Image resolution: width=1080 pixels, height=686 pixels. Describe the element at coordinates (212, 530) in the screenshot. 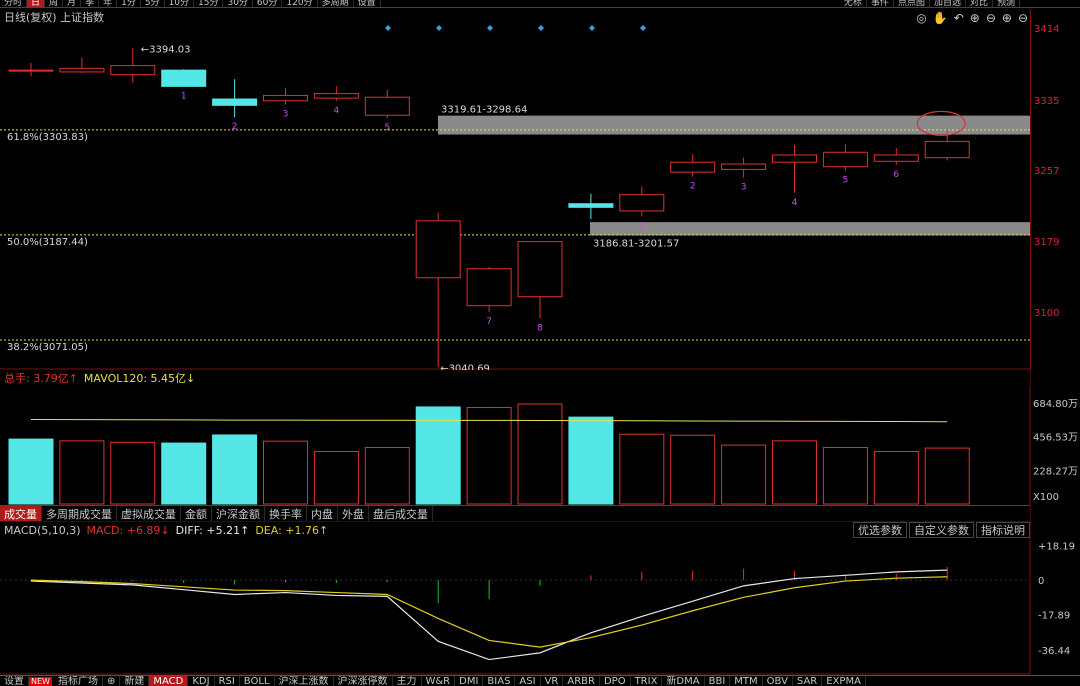

I see `diff-value: DIFF: +5.21↑` at that location.